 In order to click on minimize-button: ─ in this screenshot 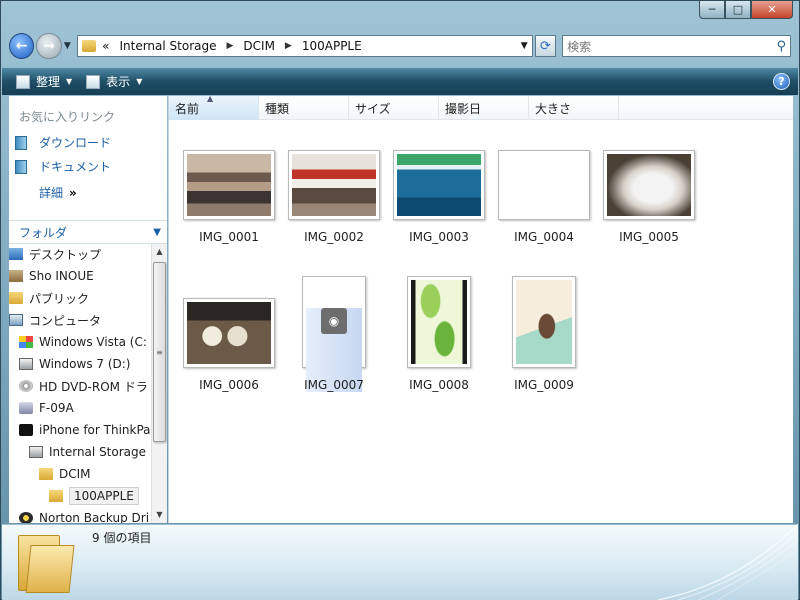, I will do `click(712, 10)`.